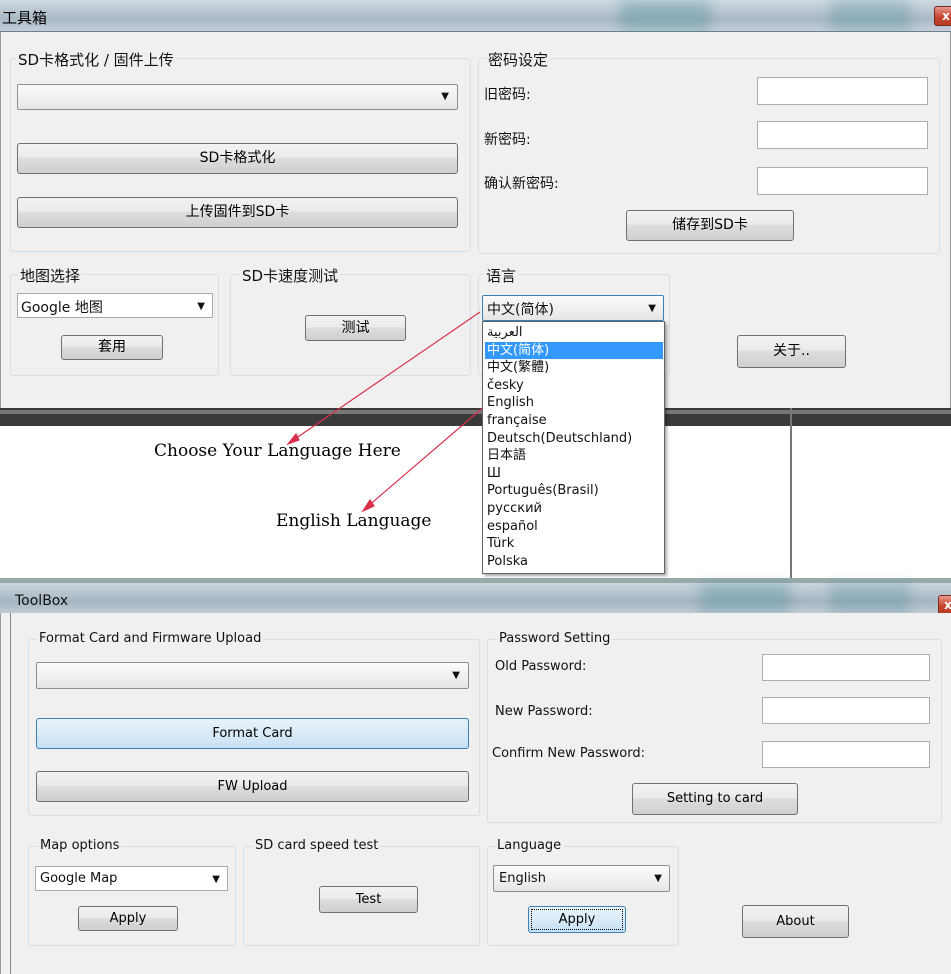  What do you see at coordinates (131, 878) in the screenshot?
I see `map-select-en: Google Map ▼` at bounding box center [131, 878].